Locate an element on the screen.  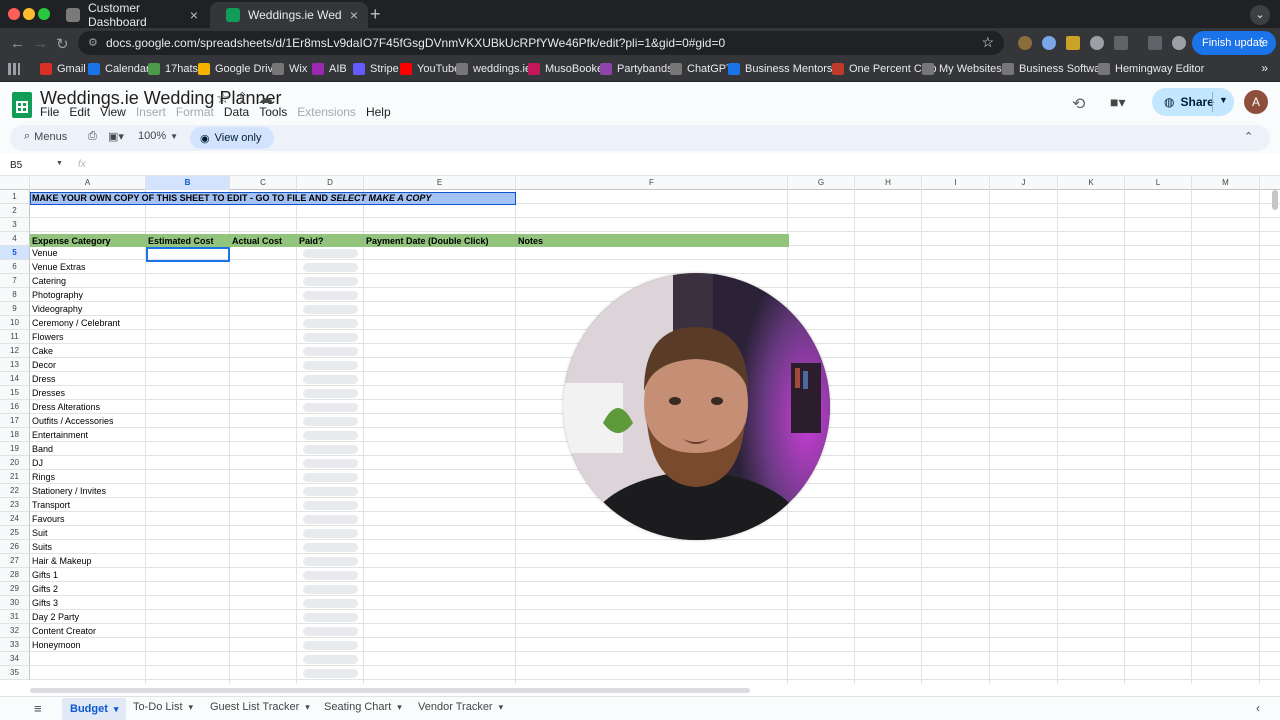
row-header-35: 35 is located at coordinates (15, 673).